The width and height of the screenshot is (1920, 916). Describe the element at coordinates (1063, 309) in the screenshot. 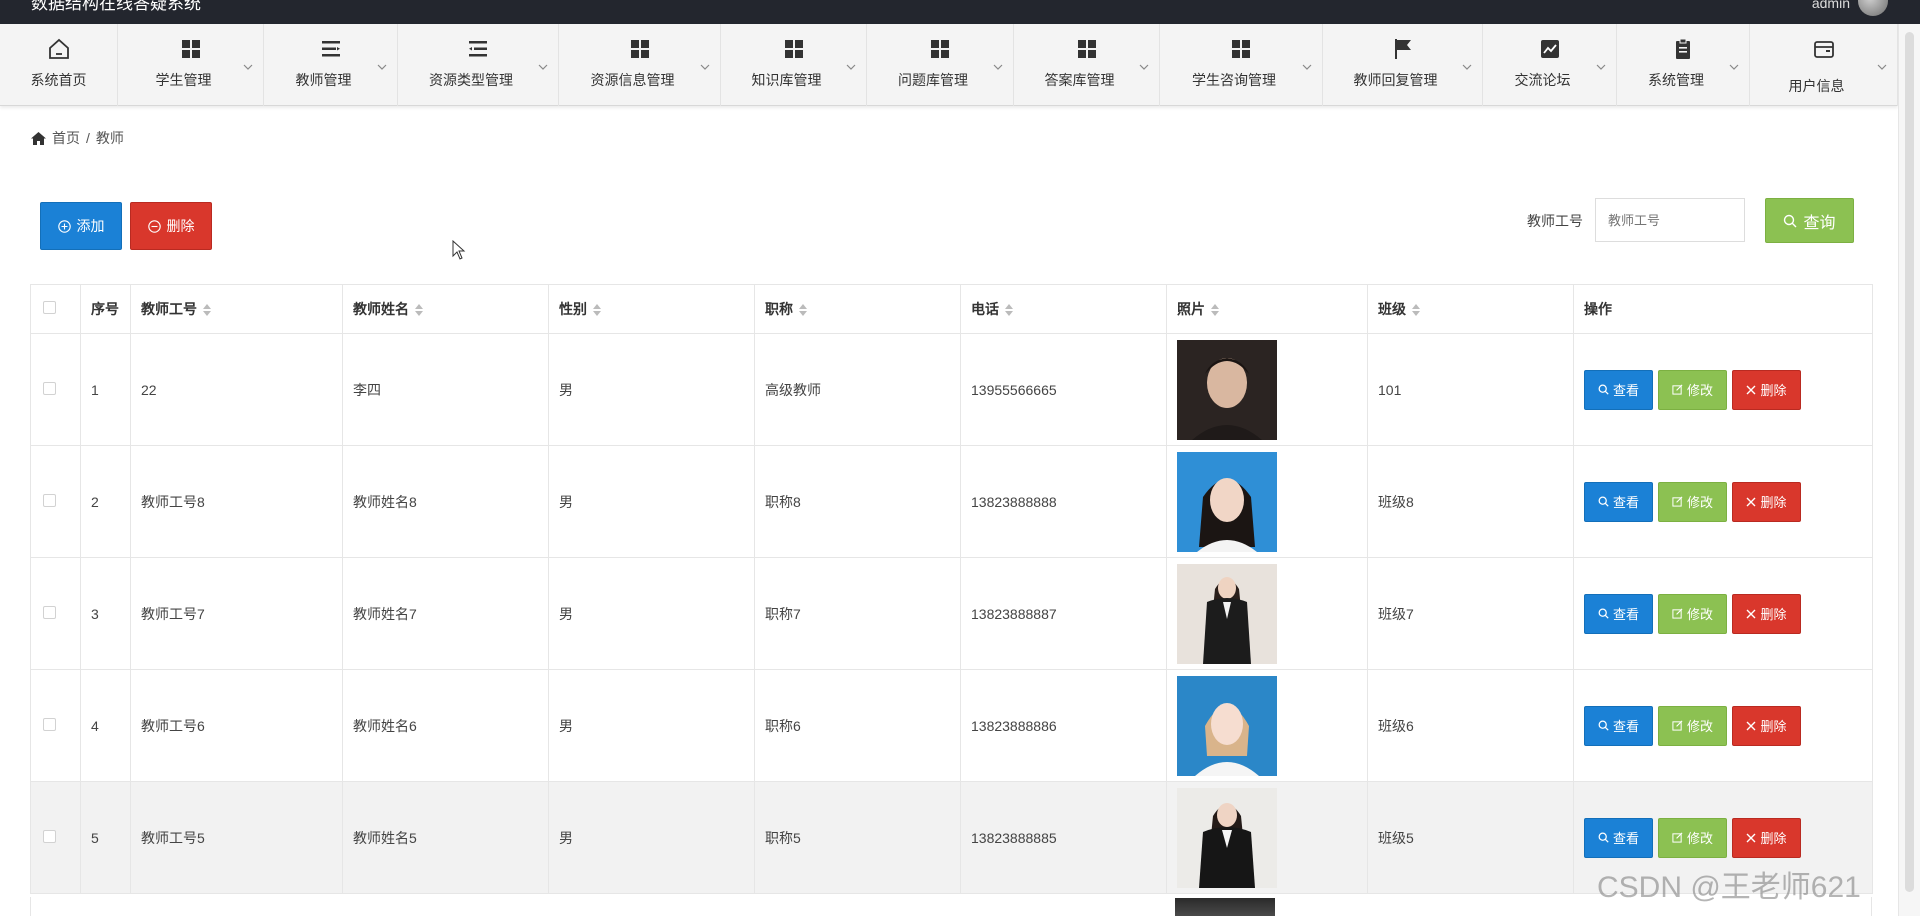

I see `column-header-phone: 电话` at that location.